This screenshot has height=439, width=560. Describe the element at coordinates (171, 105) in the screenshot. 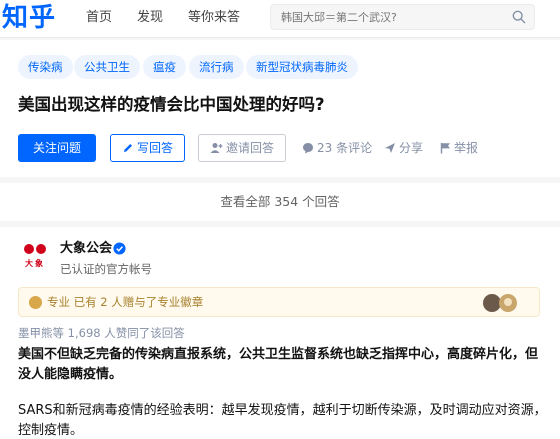

I see `question-title: 美国出现这样的疫情会比中国处理的好吗?` at that location.